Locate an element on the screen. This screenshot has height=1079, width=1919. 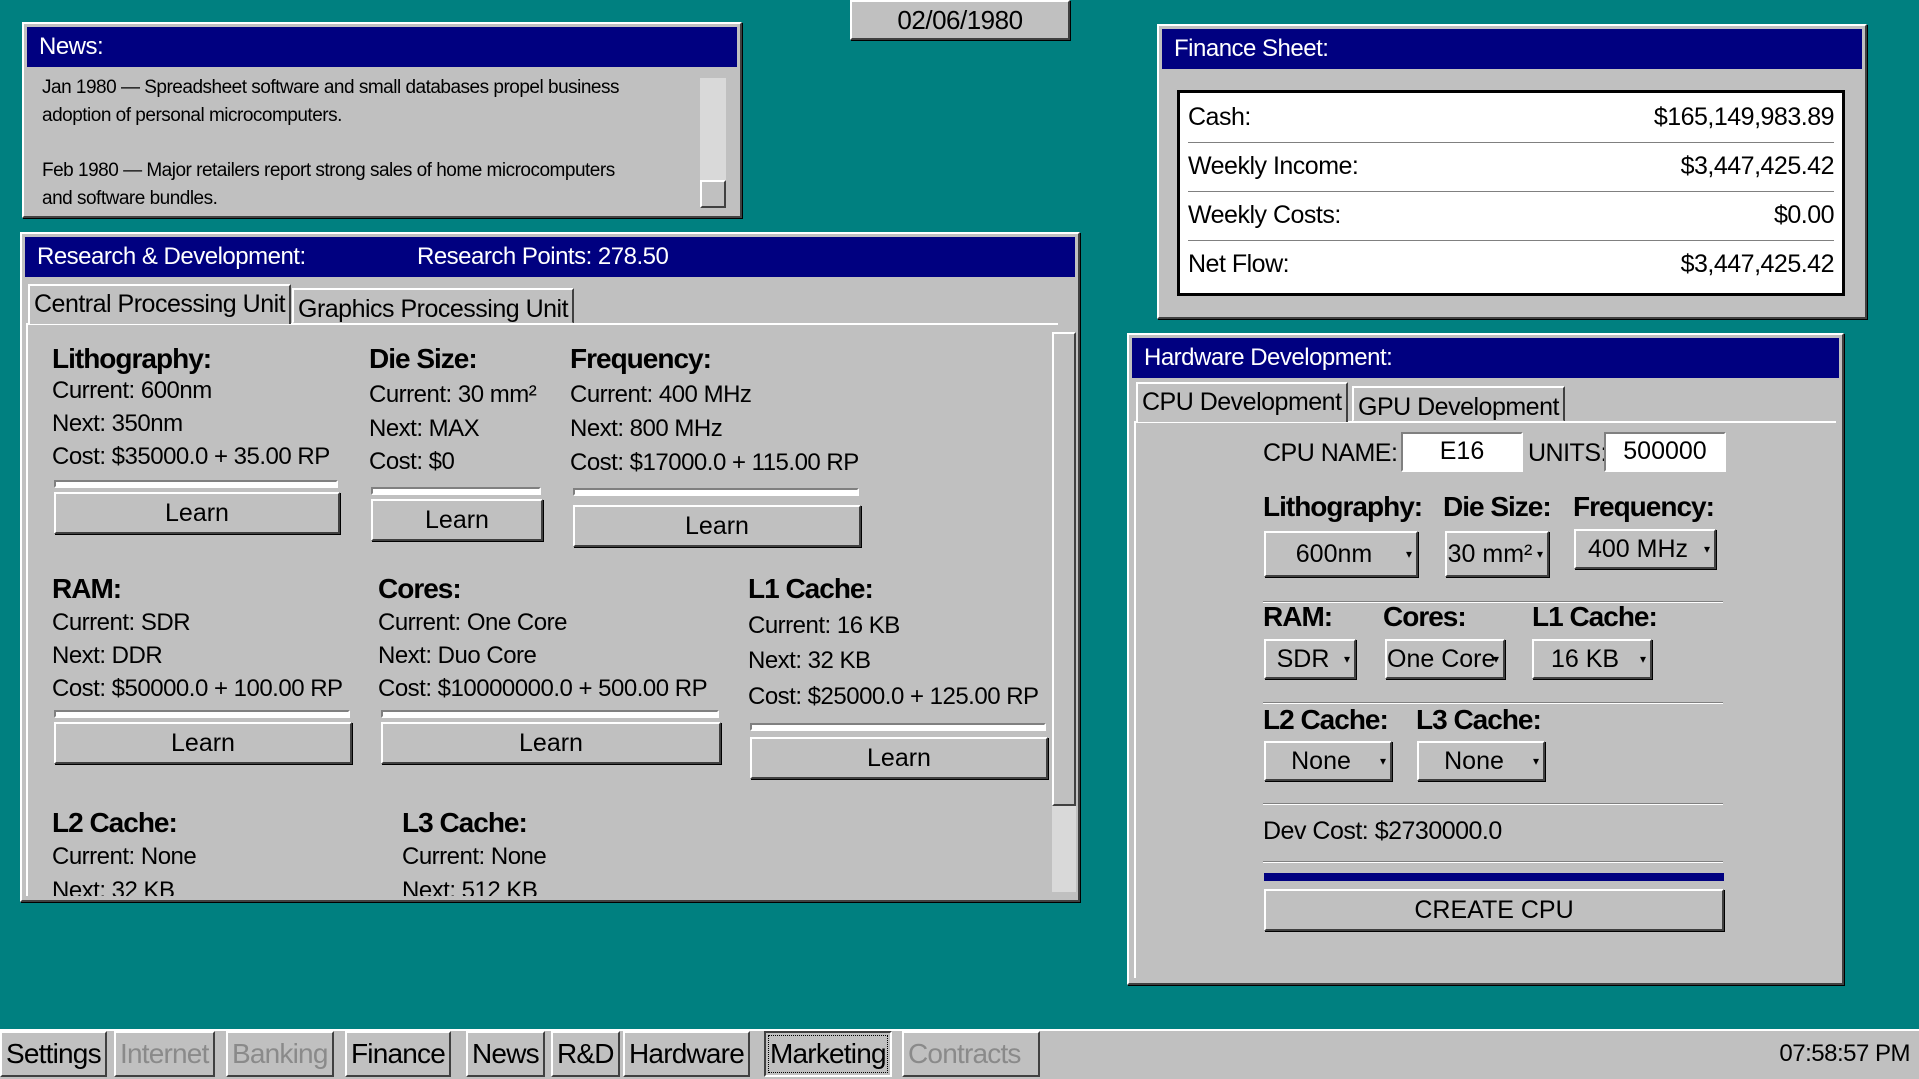
rnd-item-cost: Cost: $25000.0 + 125.00 RP is located at coordinates (893, 696).